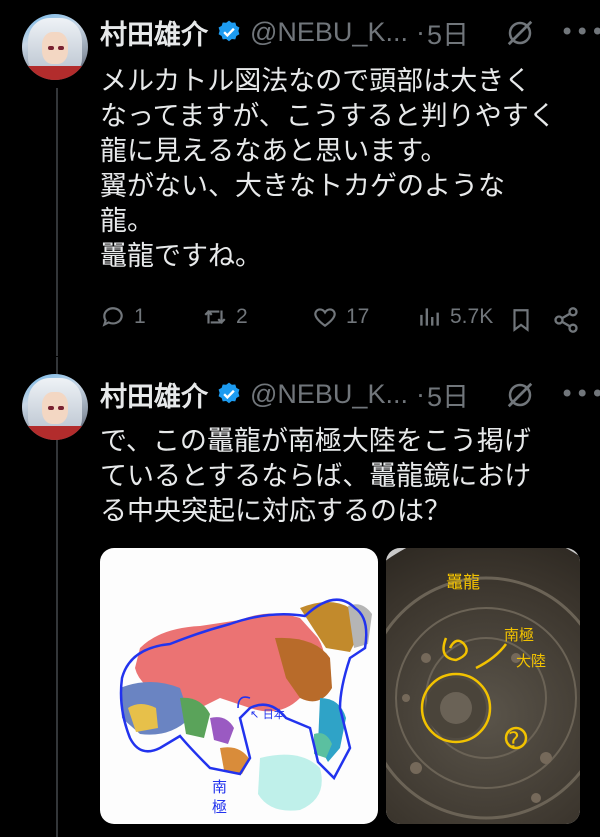 The image size is (600, 837). I want to click on retweet-icon, so click(215, 317).